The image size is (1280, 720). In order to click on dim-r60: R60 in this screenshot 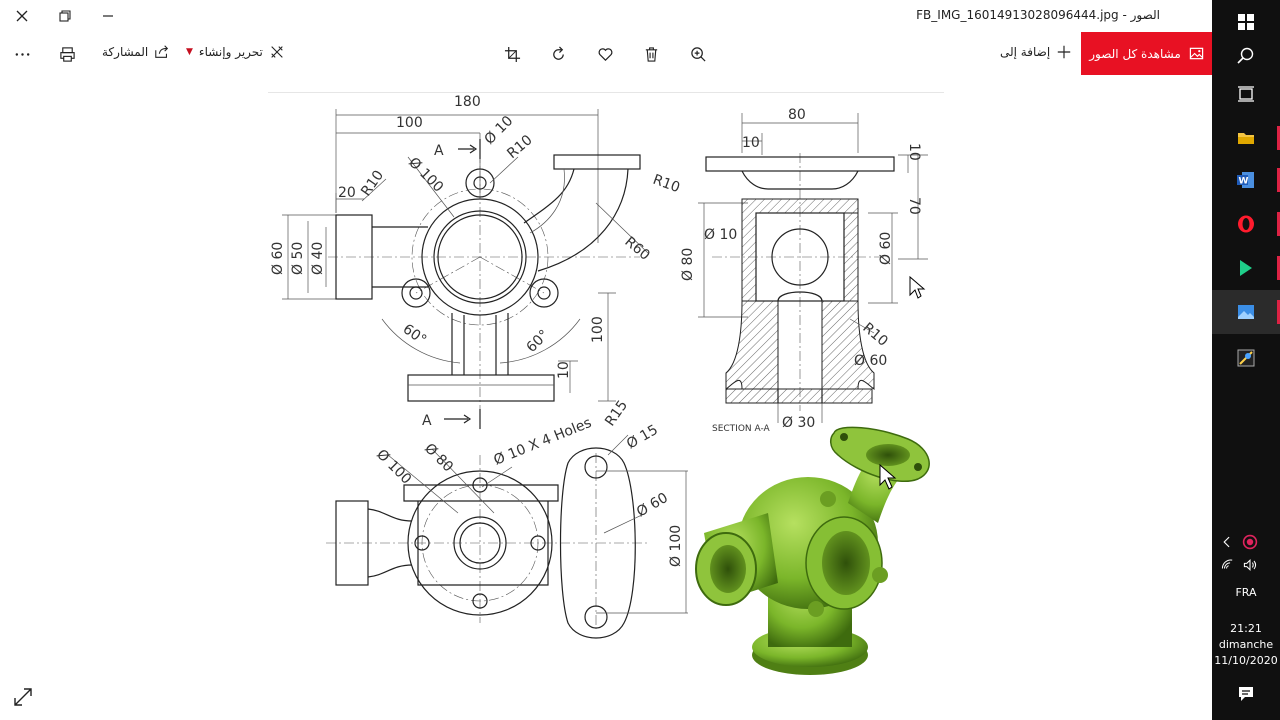, I will do `click(636, 249)`.